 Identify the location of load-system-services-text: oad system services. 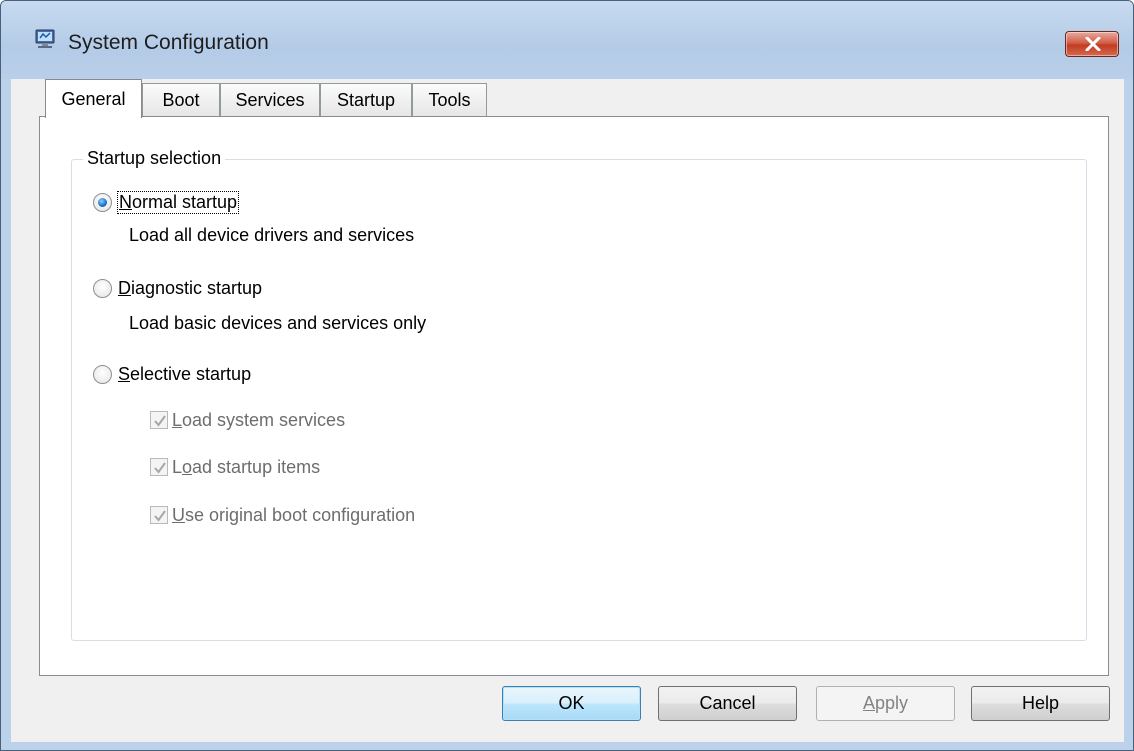
(264, 419).